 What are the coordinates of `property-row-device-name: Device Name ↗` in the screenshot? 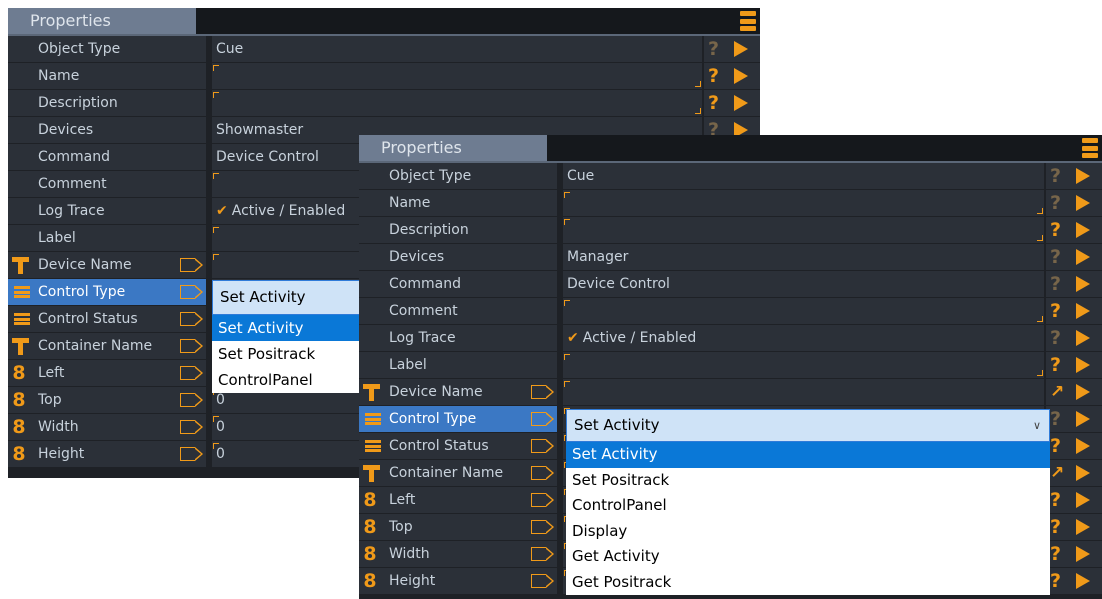 It's located at (730, 392).